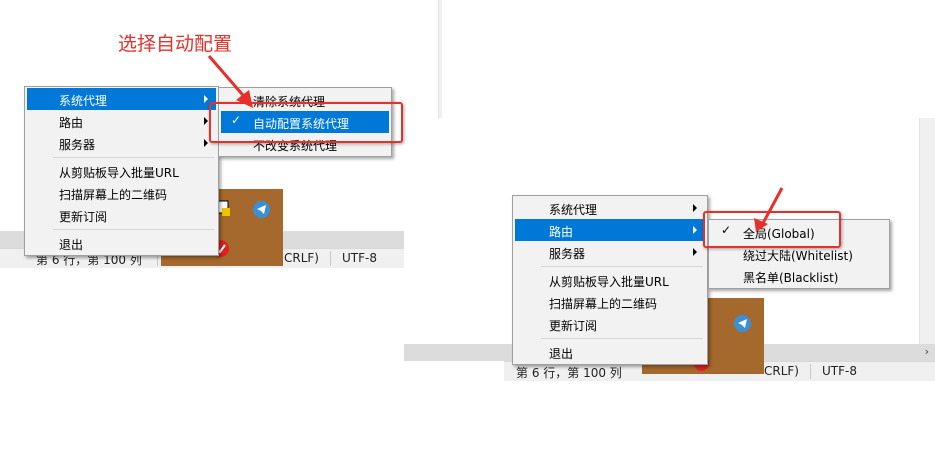 This screenshot has width=935, height=454. What do you see at coordinates (927, 351) in the screenshot?
I see `scroll-right-icon: ›` at bounding box center [927, 351].